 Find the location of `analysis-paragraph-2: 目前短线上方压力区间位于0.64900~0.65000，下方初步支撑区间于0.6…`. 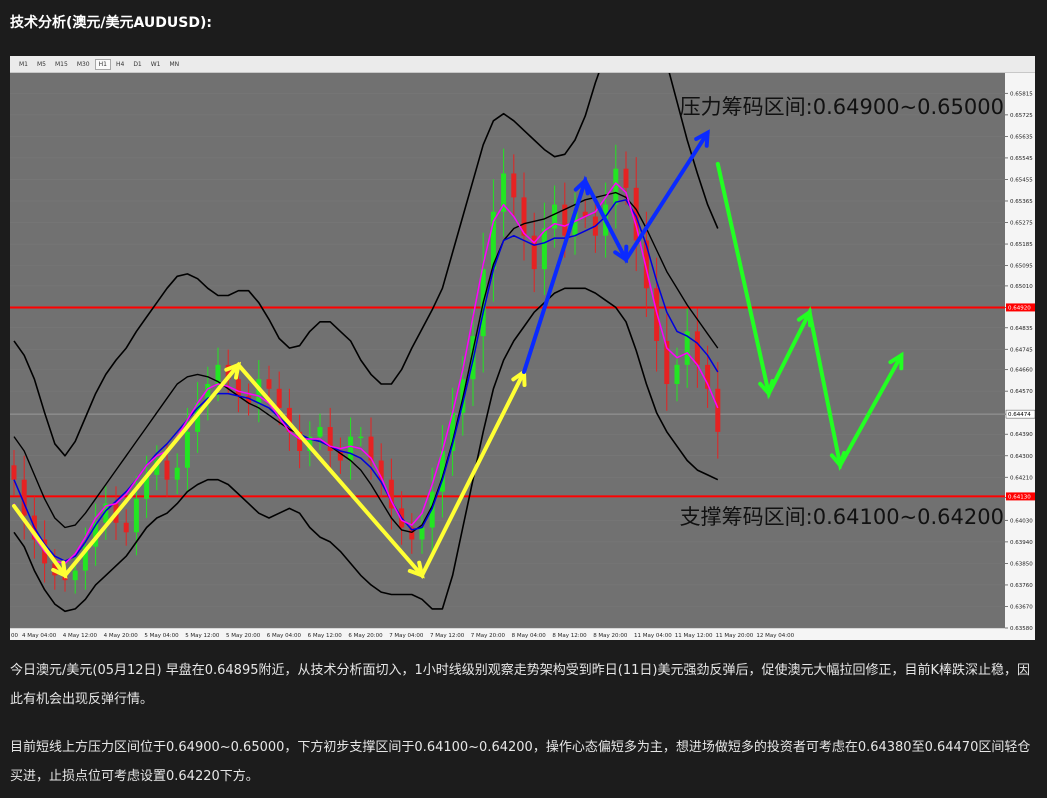

analysis-paragraph-2: 目前短线上方压力区间位于0.64900~0.65000，下方初步支撑区间于0.6… is located at coordinates (520, 762).